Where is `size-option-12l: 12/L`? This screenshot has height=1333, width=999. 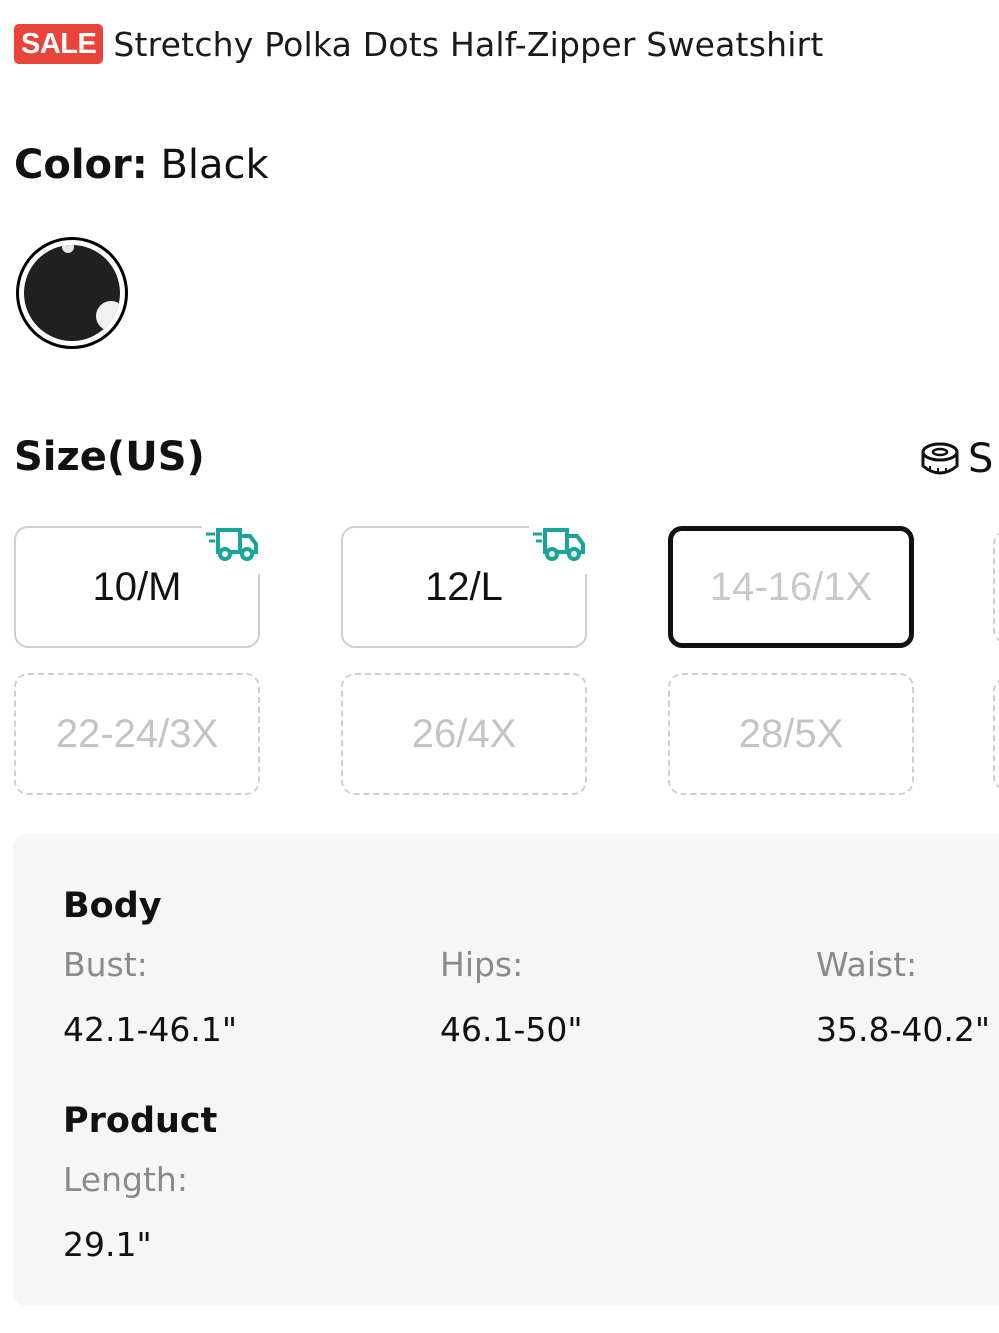 size-option-12l: 12/L is located at coordinates (466, 584).